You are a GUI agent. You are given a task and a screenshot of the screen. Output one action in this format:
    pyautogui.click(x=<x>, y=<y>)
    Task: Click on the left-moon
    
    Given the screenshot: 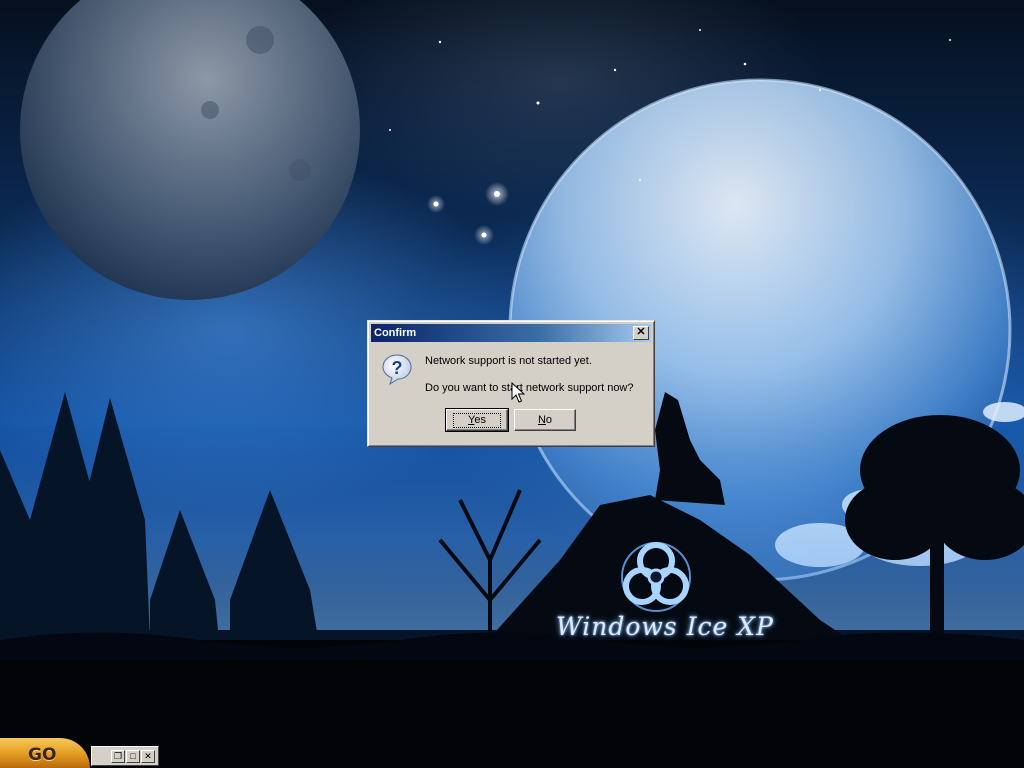 What is the action you would take?
    pyautogui.click(x=190, y=150)
    